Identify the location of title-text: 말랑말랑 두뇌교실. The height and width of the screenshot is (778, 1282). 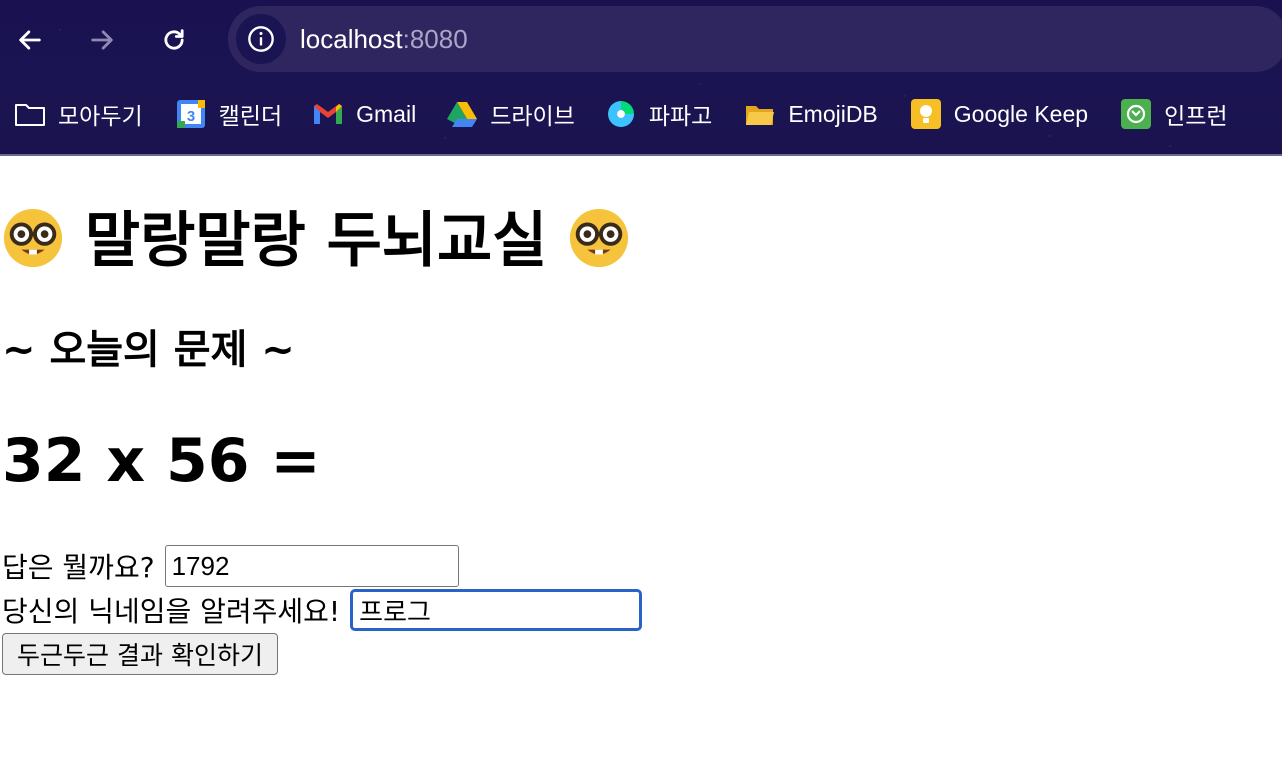
(316, 241).